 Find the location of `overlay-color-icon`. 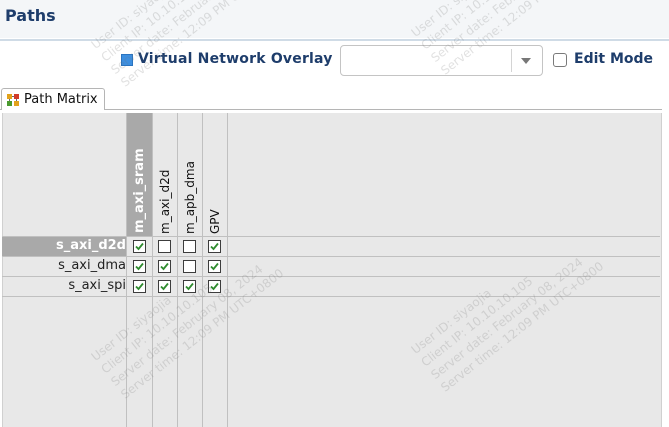

overlay-color-icon is located at coordinates (127, 60).